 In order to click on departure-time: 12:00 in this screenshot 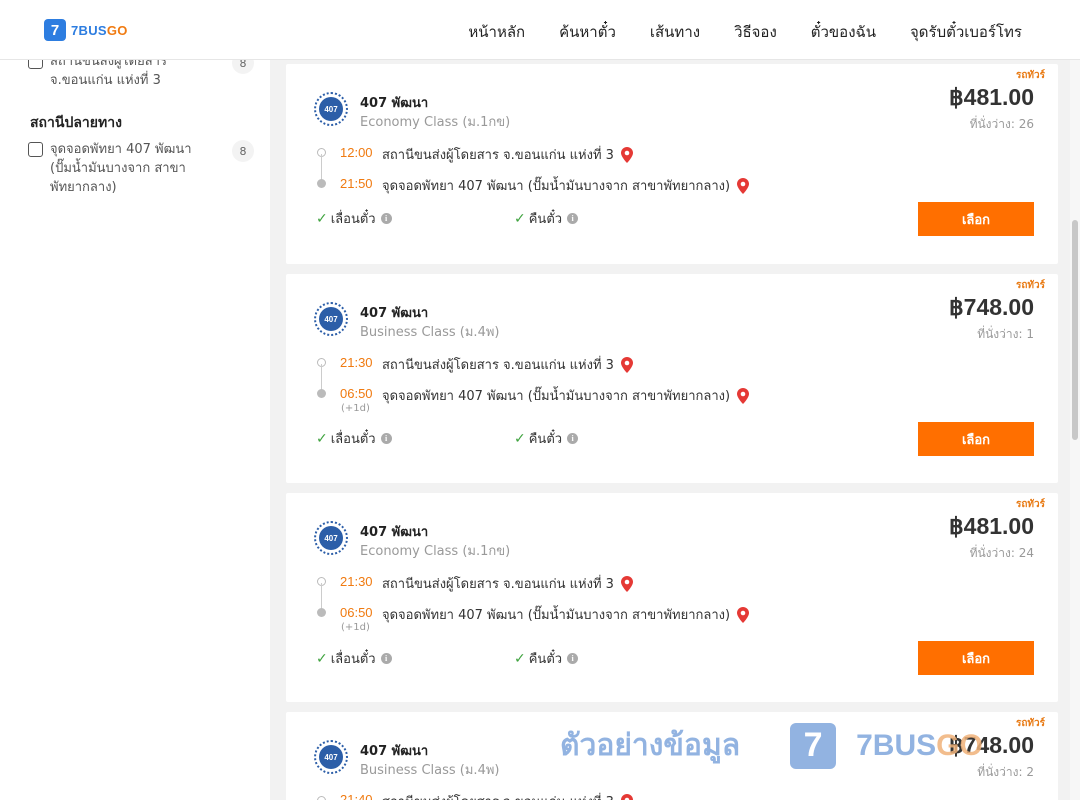, I will do `click(356, 152)`.